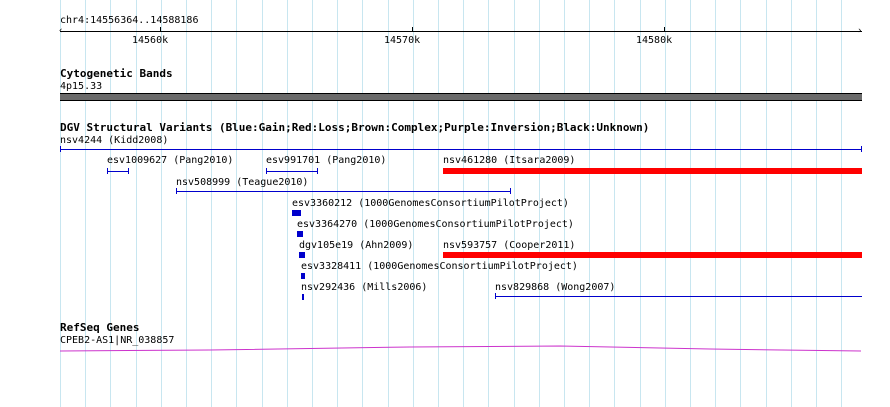 The width and height of the screenshot is (890, 407). What do you see at coordinates (356, 245) in the screenshot?
I see `variant-label-dgv105e19: dgv105e19 (Ahn2009)` at bounding box center [356, 245].